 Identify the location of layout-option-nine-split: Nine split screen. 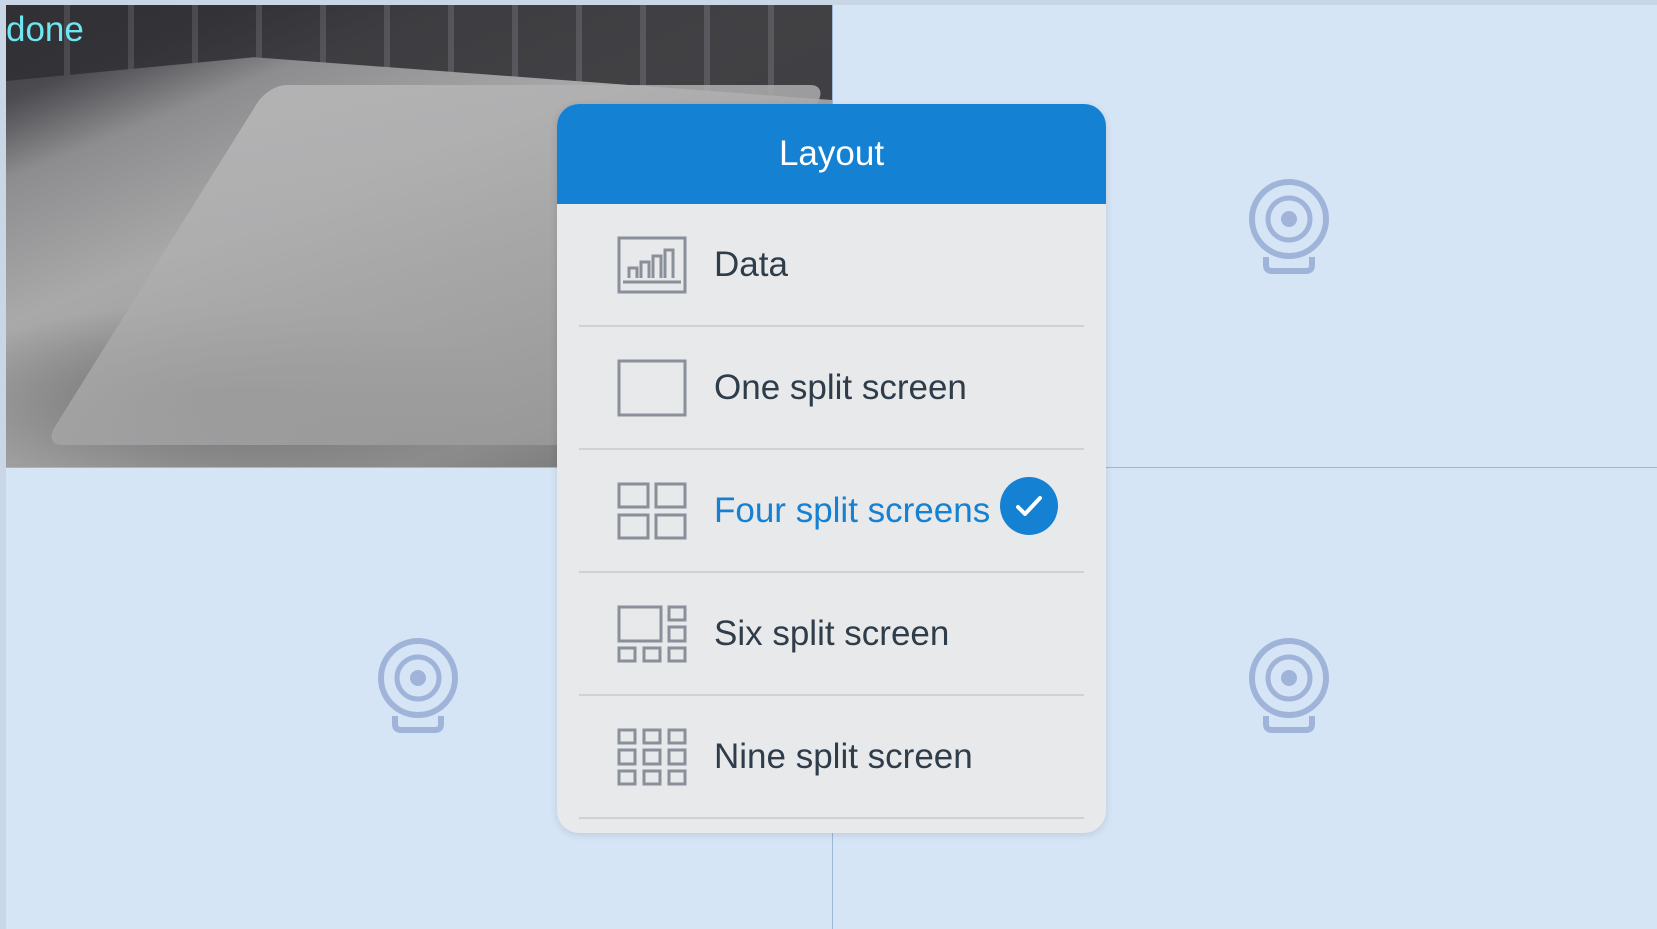
(831, 757).